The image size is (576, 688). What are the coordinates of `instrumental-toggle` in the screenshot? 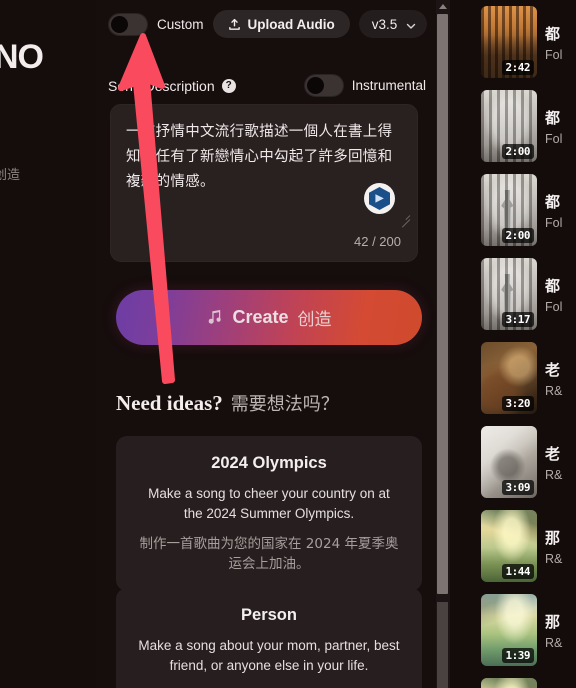 It's located at (323, 85).